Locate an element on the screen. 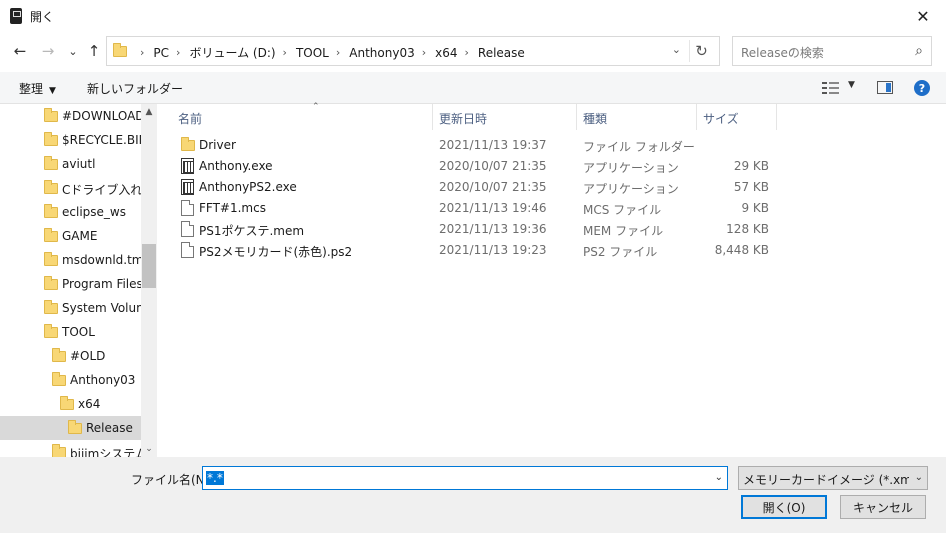 This screenshot has width=946, height=533. refresh-button: ↻ is located at coordinates (701, 51).